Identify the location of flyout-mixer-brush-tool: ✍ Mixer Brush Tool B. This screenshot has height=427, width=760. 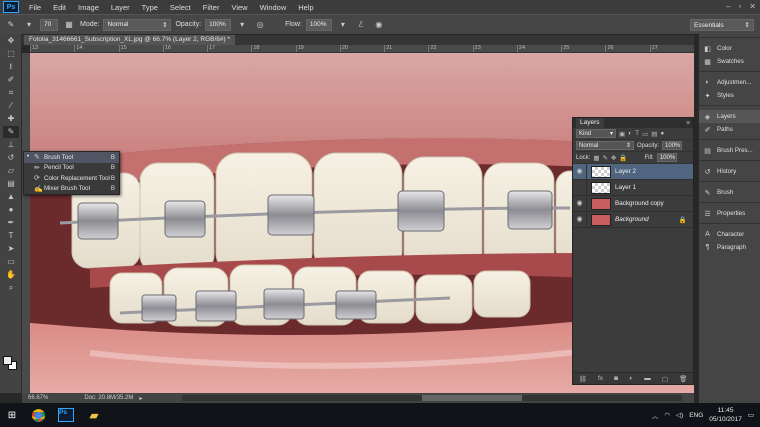
(71, 189).